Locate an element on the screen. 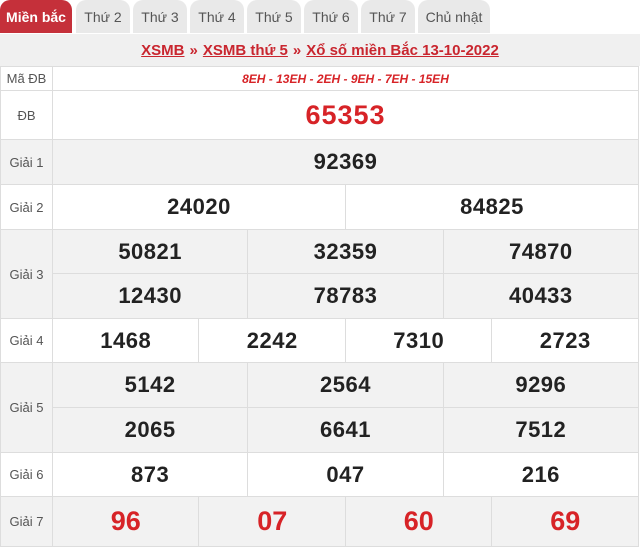  breadcrumb-link-xsmb-date: Xổ số miền Bắc 13-10-2022 is located at coordinates (402, 50).